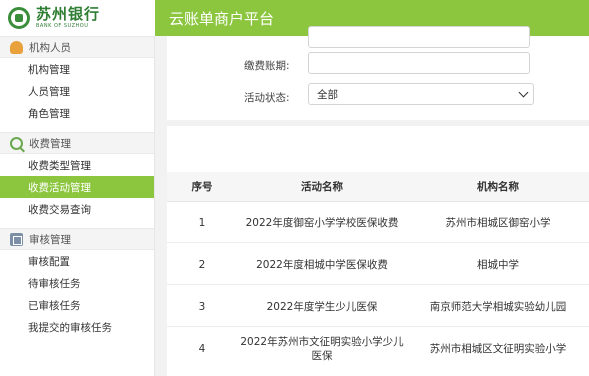 The width and height of the screenshot is (589, 376). Describe the element at coordinates (16, 47) in the screenshot. I see `person-icon` at that location.